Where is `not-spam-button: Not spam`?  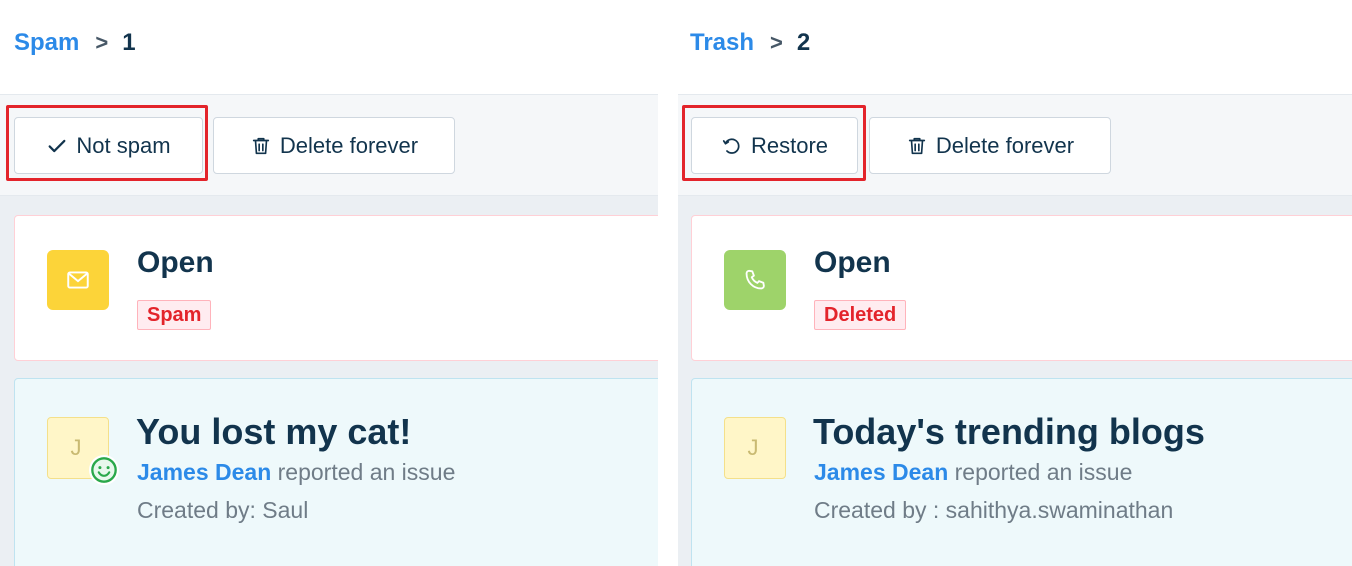 not-spam-button: Not spam is located at coordinates (108, 145).